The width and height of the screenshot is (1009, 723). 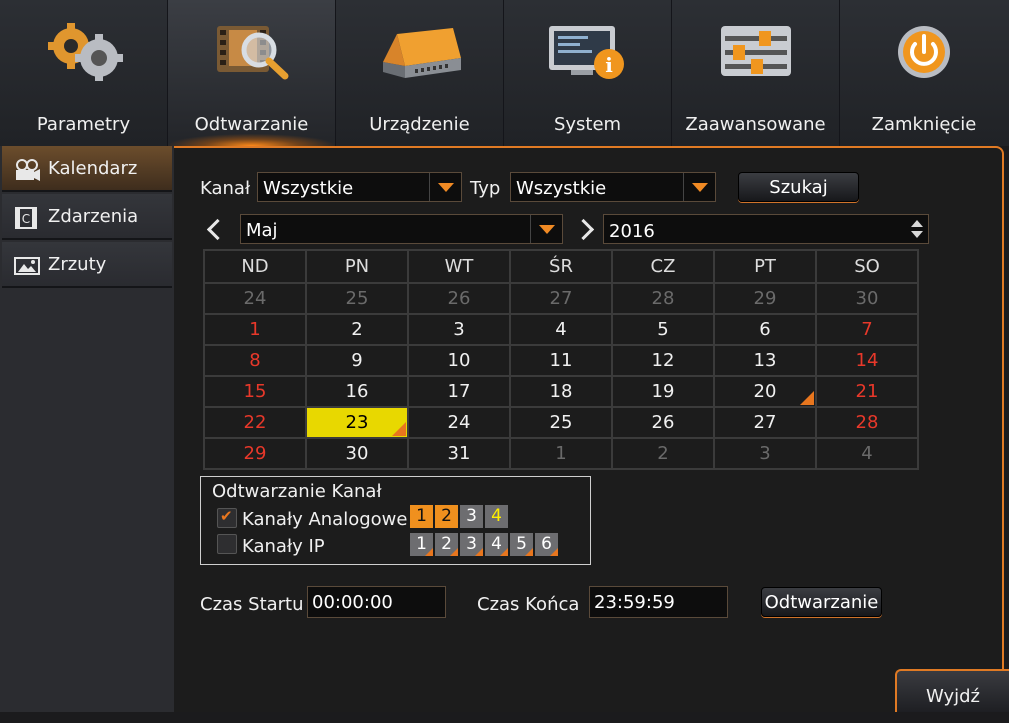 What do you see at coordinates (459, 453) in the screenshot?
I see `calendar-day: 31` at bounding box center [459, 453].